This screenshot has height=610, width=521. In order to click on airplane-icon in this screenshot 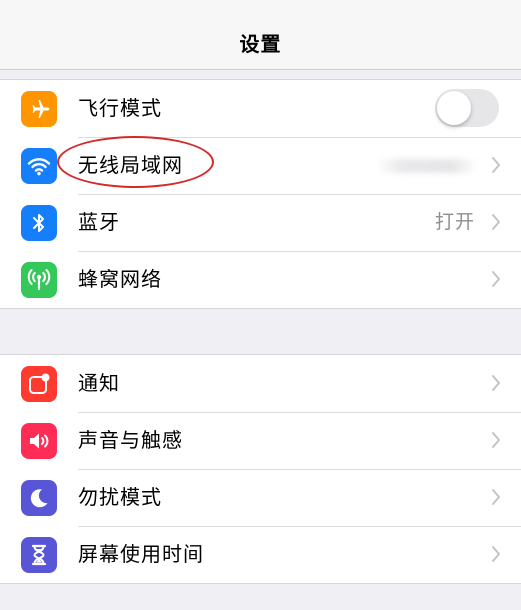, I will do `click(39, 109)`.